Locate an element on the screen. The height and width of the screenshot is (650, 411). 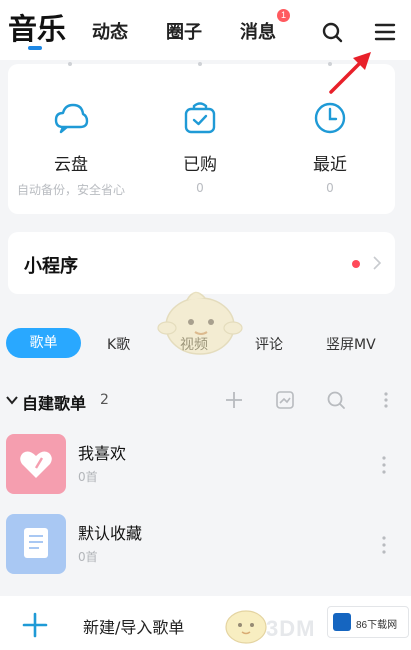
site-logo: 86下载网 is located at coordinates (368, 622).